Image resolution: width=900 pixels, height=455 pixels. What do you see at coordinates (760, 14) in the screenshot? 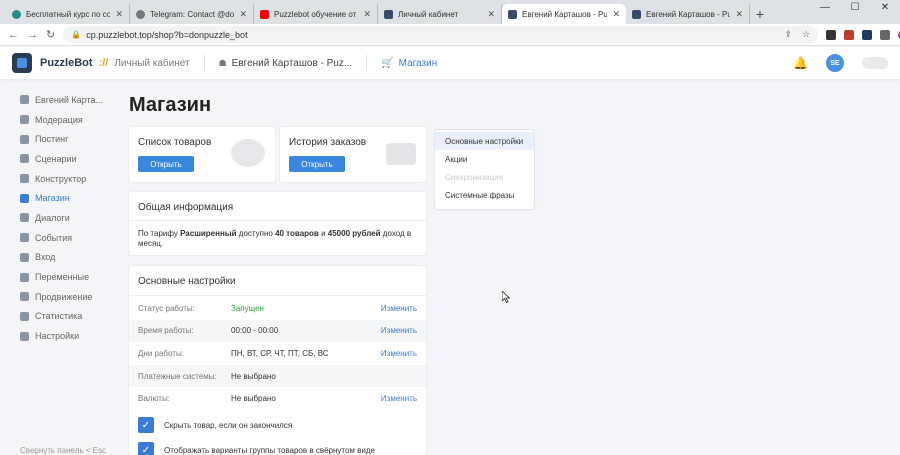
I see `new-tab-button: +` at bounding box center [760, 14].